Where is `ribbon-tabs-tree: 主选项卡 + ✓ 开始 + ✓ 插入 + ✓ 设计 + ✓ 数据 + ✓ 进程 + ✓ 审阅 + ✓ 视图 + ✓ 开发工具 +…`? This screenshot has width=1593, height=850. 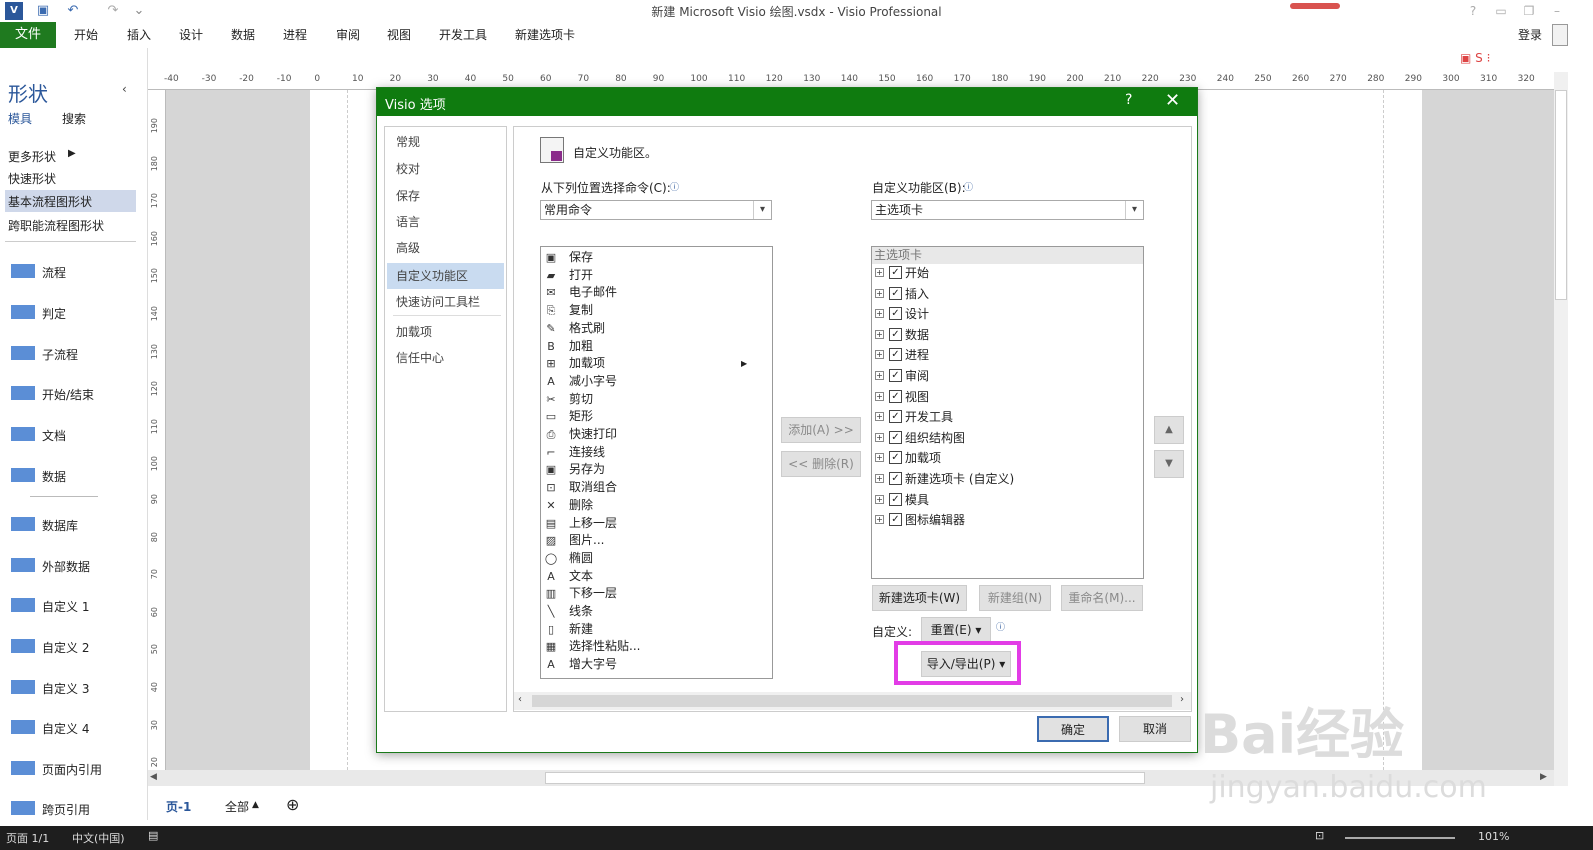
ribbon-tabs-tree: 主选项卡 + ✓ 开始 + ✓ 插入 + ✓ 设计 + ✓ 数据 + ✓ 进程 + ✓ 审阅 + ✓ 视图 + ✓ 开发工具 +… is located at coordinates (1007, 412).